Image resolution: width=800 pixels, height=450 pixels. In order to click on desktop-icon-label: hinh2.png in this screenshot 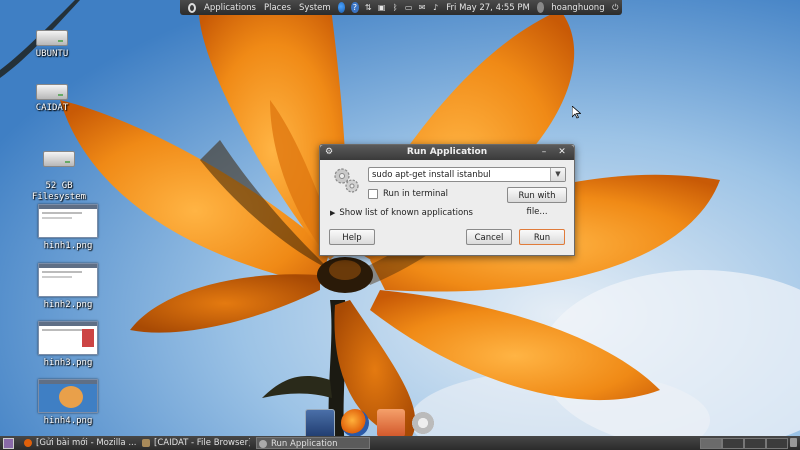, I will do `click(68, 305)`.